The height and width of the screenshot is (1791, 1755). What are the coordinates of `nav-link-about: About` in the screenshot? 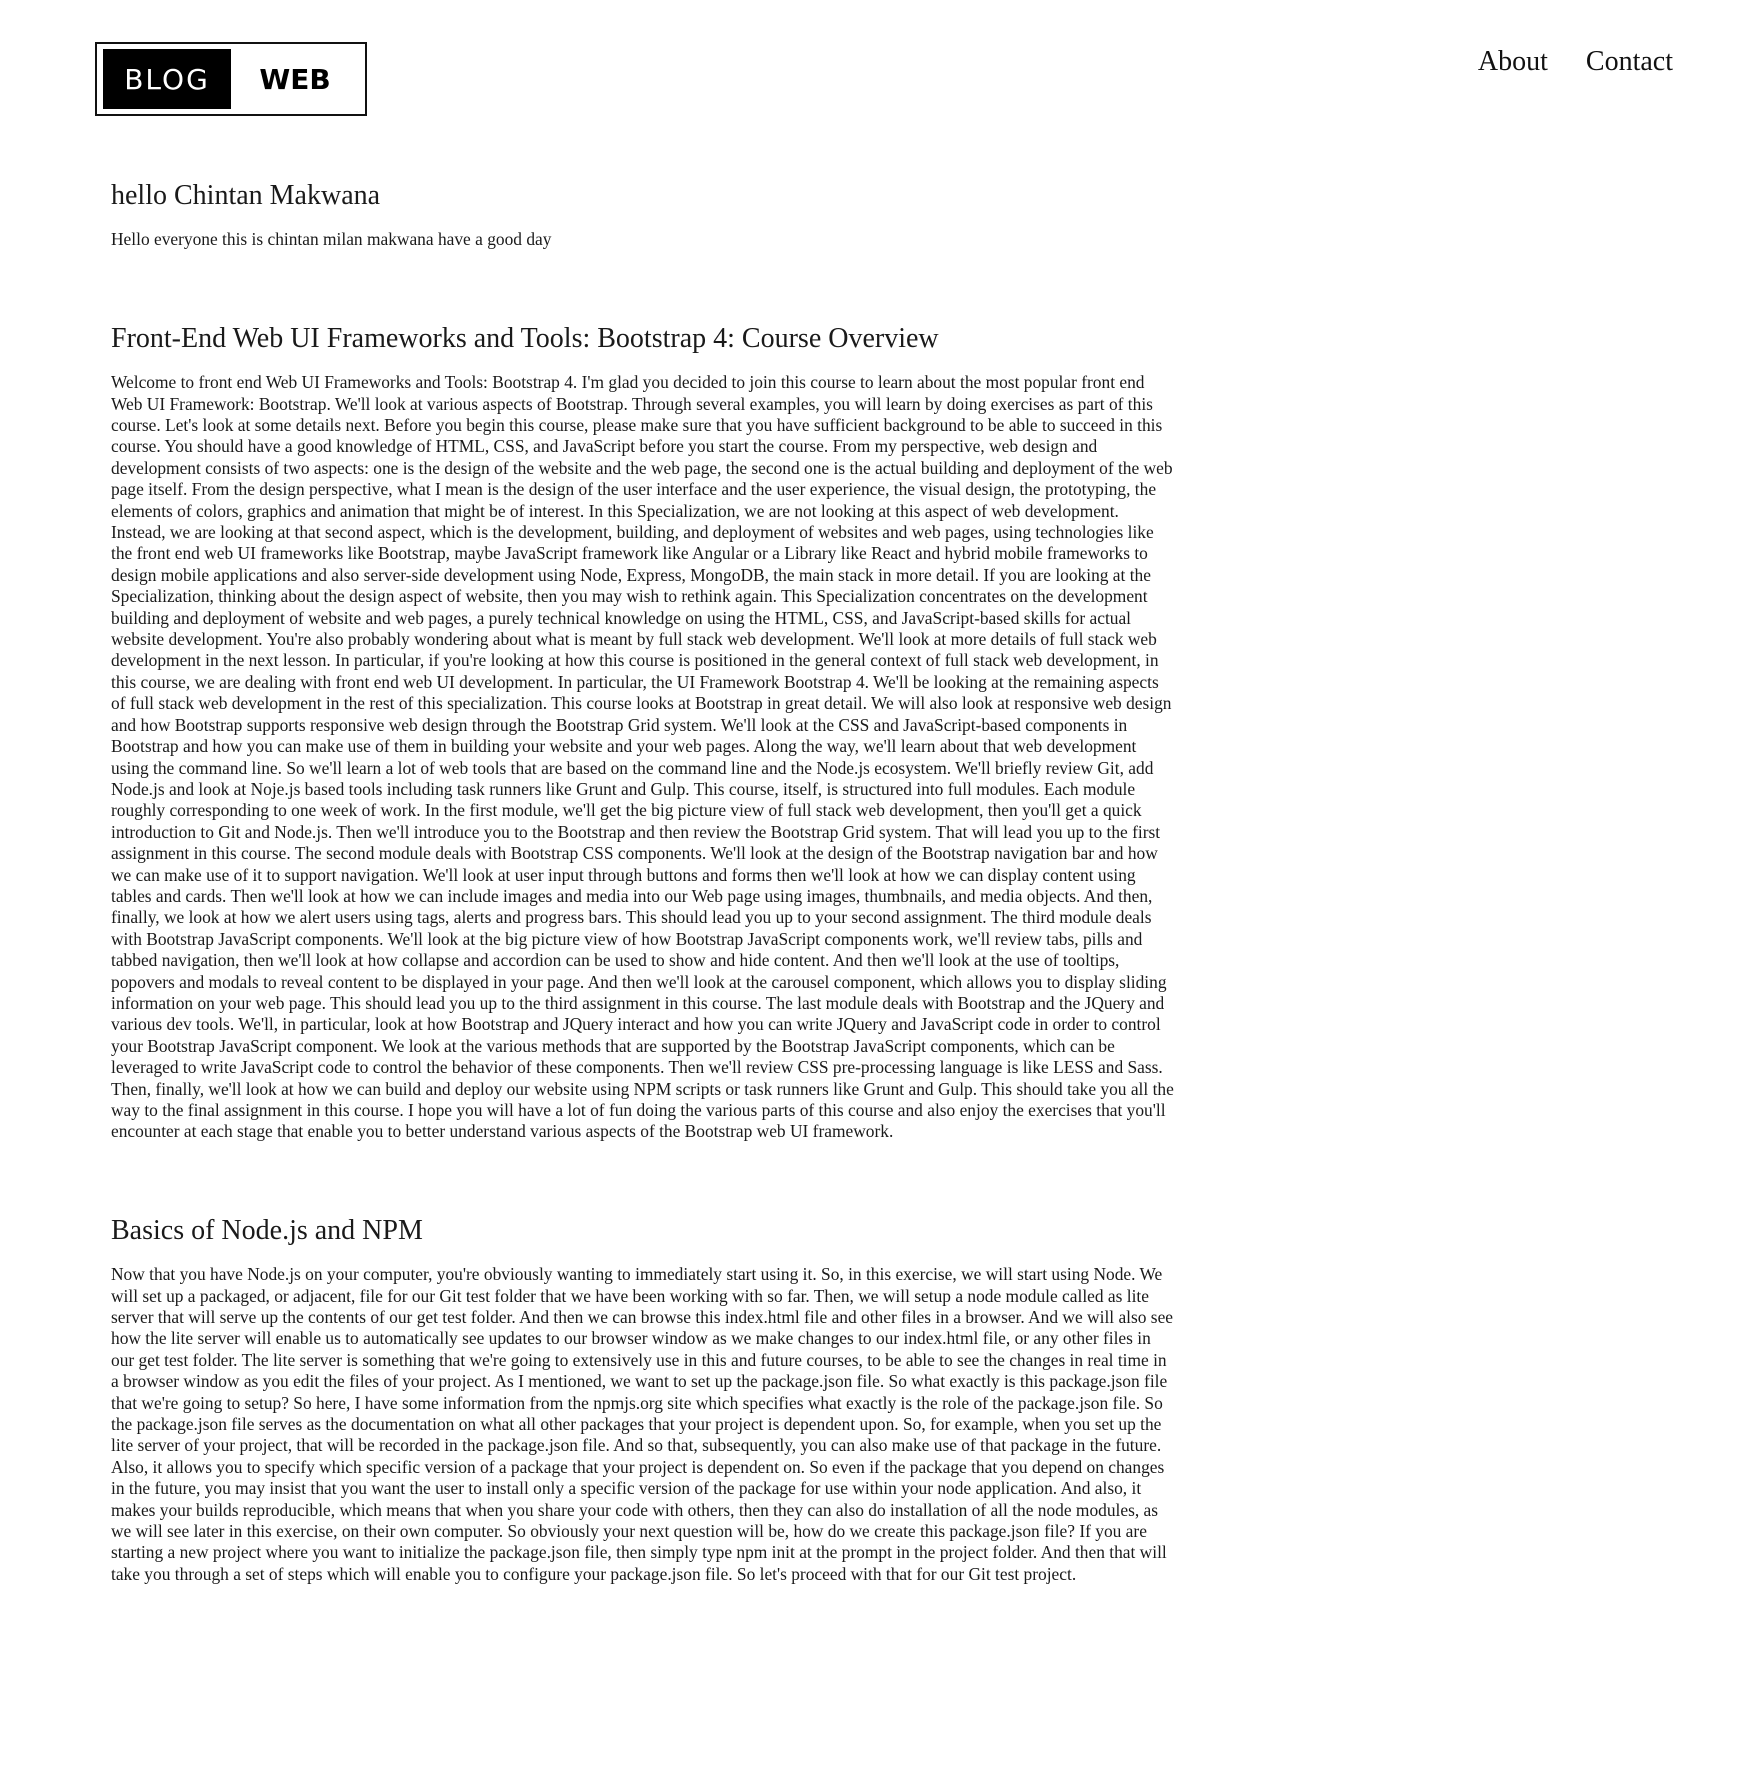 It's located at (1513, 62).